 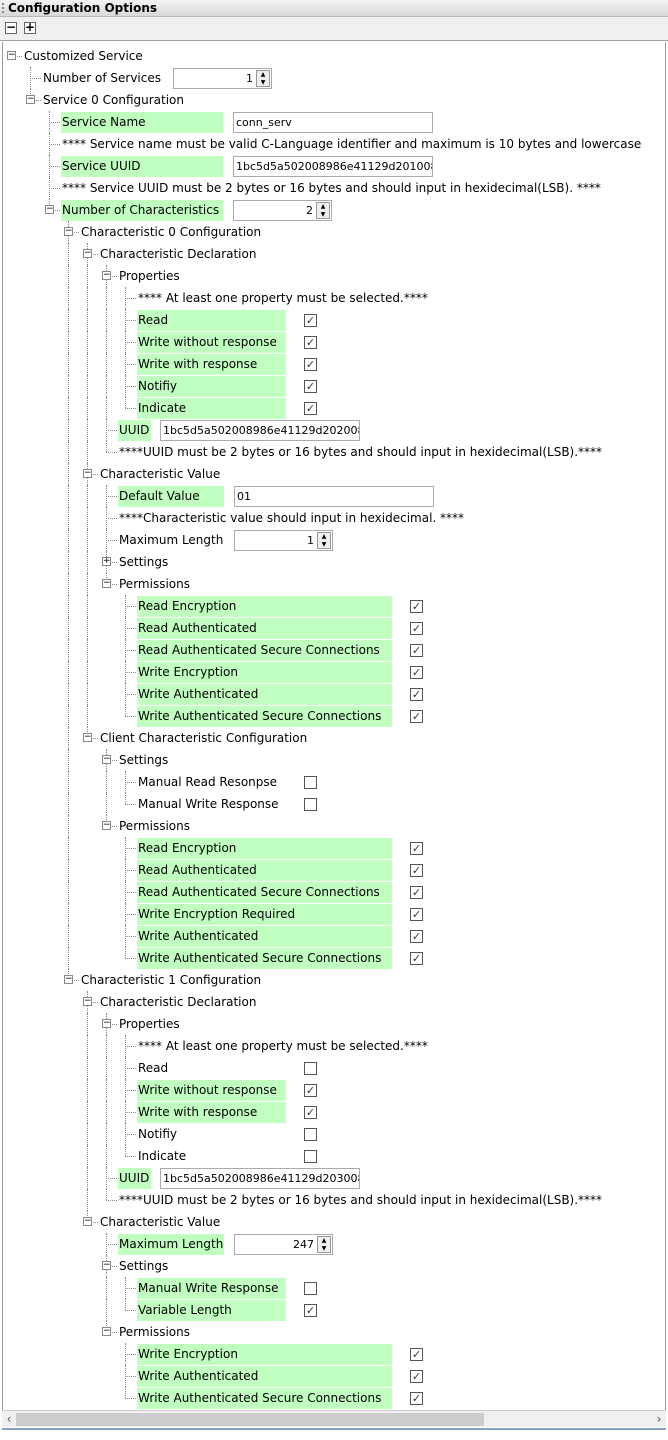 What do you see at coordinates (335, 892) in the screenshot?
I see `setting-row: Read Authenticated Secure Connections ✓` at bounding box center [335, 892].